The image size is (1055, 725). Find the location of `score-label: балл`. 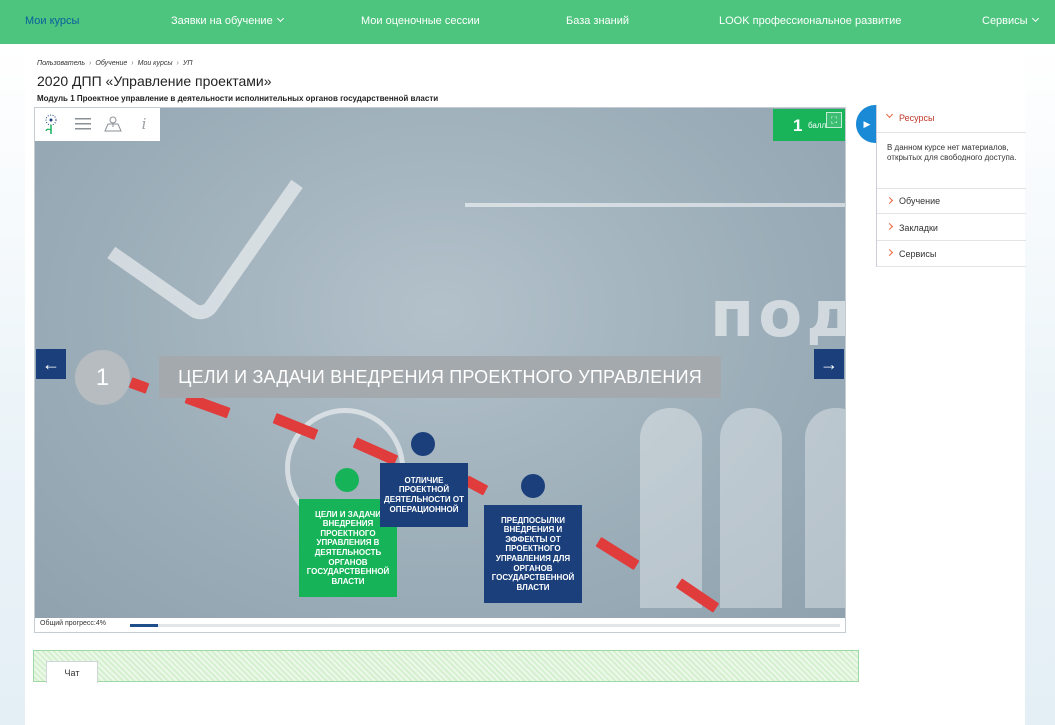

score-label: балл is located at coordinates (817, 125).